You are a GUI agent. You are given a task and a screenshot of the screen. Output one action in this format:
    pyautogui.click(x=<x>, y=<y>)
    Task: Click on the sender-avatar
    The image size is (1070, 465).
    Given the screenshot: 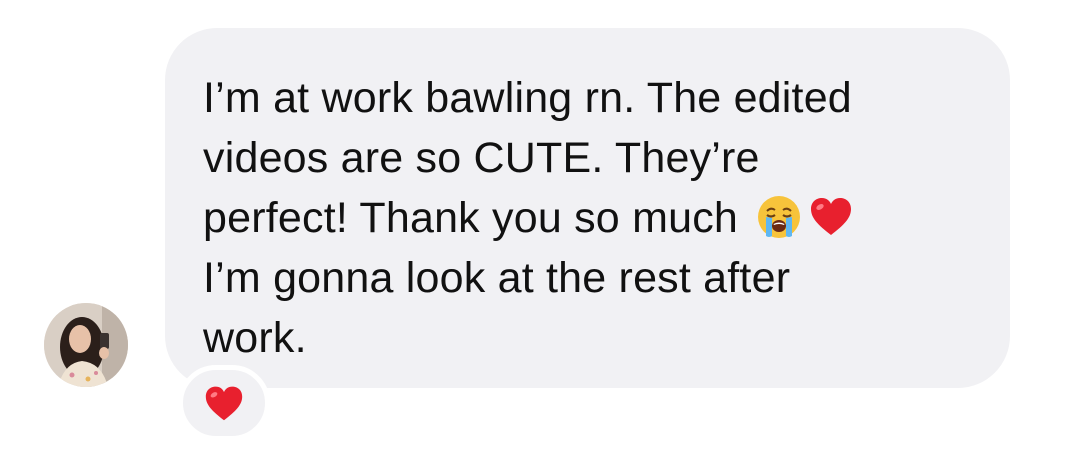 What is the action you would take?
    pyautogui.click(x=86, y=345)
    